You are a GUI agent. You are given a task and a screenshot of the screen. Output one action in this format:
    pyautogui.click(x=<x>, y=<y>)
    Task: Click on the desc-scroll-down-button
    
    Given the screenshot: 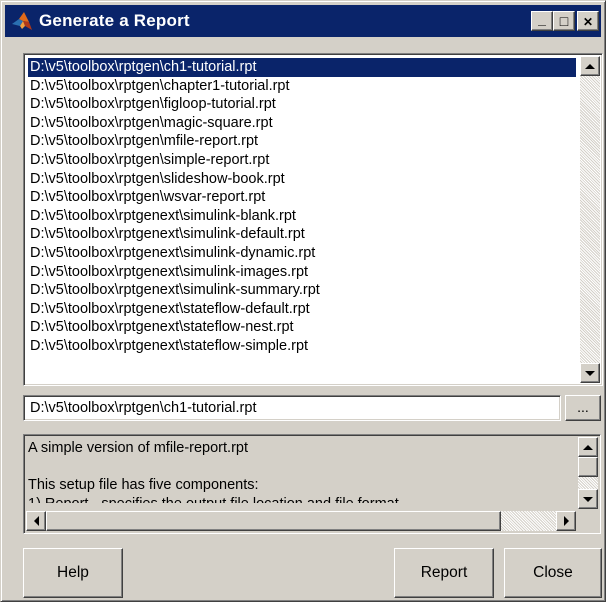 What is the action you would take?
    pyautogui.click(x=588, y=499)
    